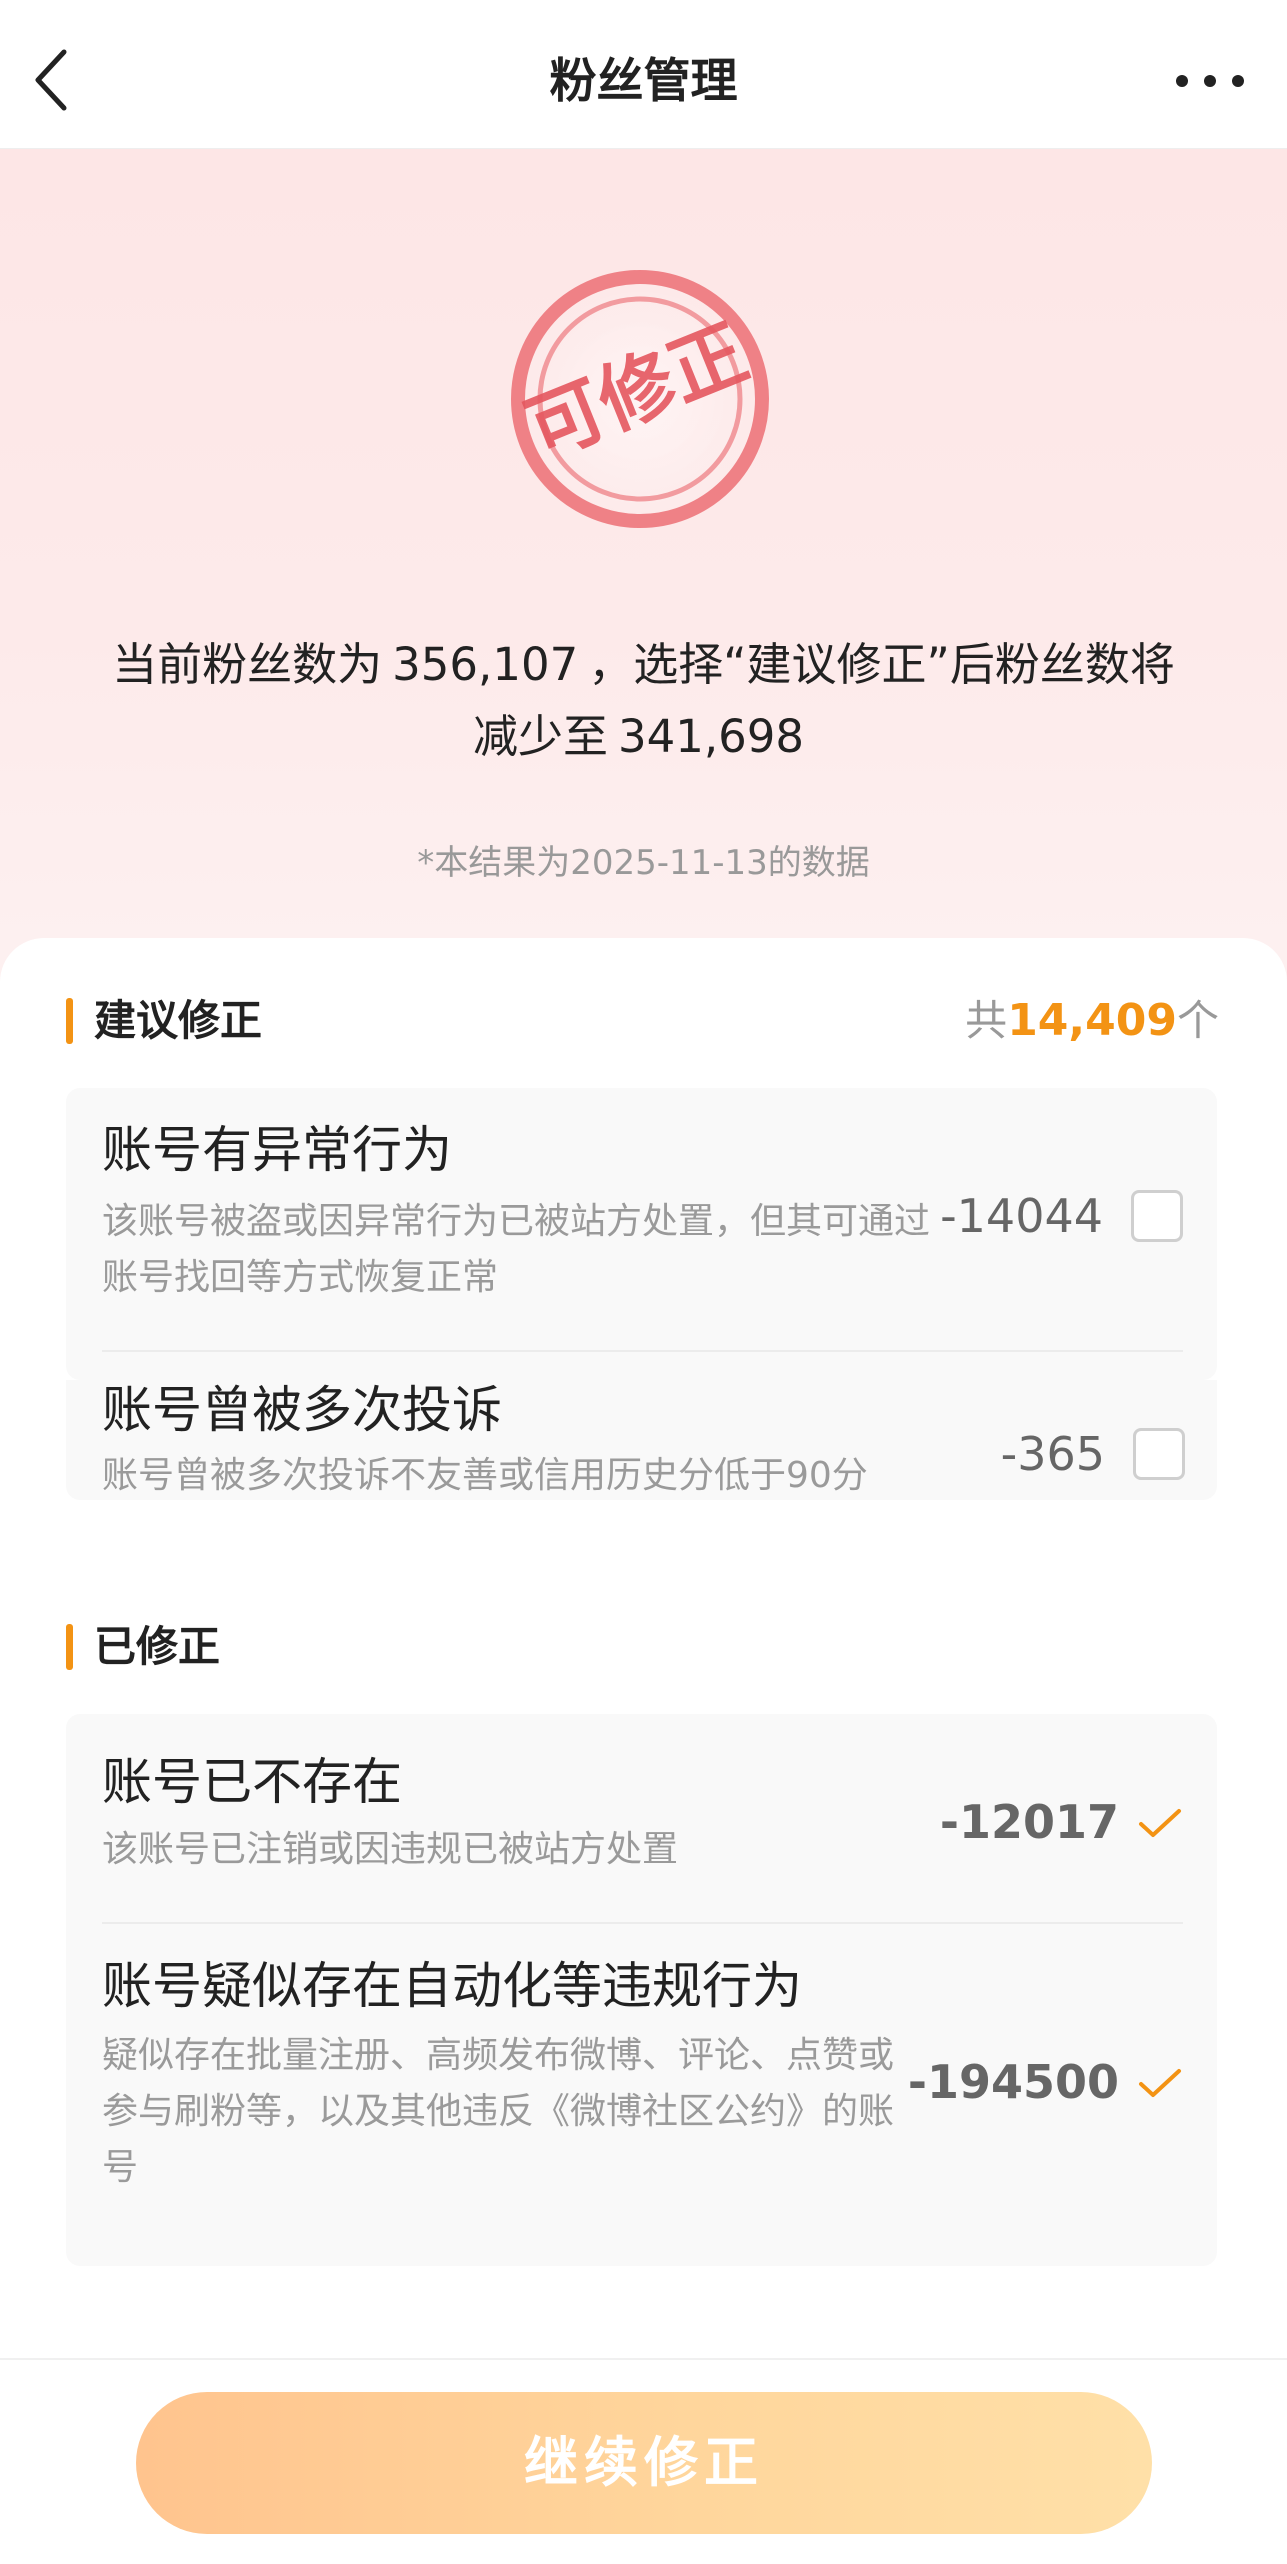 This screenshot has width=1287, height=2564. I want to click on suggested-section-header: 建议修正 共14,409个, so click(642, 1020).